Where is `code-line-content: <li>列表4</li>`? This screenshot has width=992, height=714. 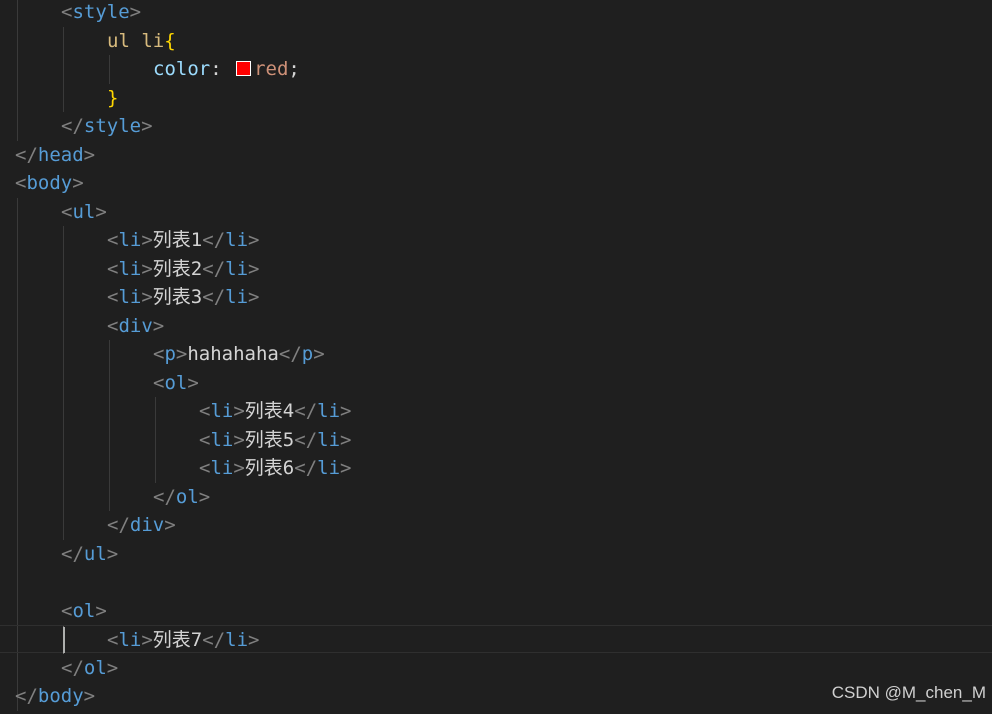 code-line-content: <li>列表4</li> is located at coordinates (275, 411).